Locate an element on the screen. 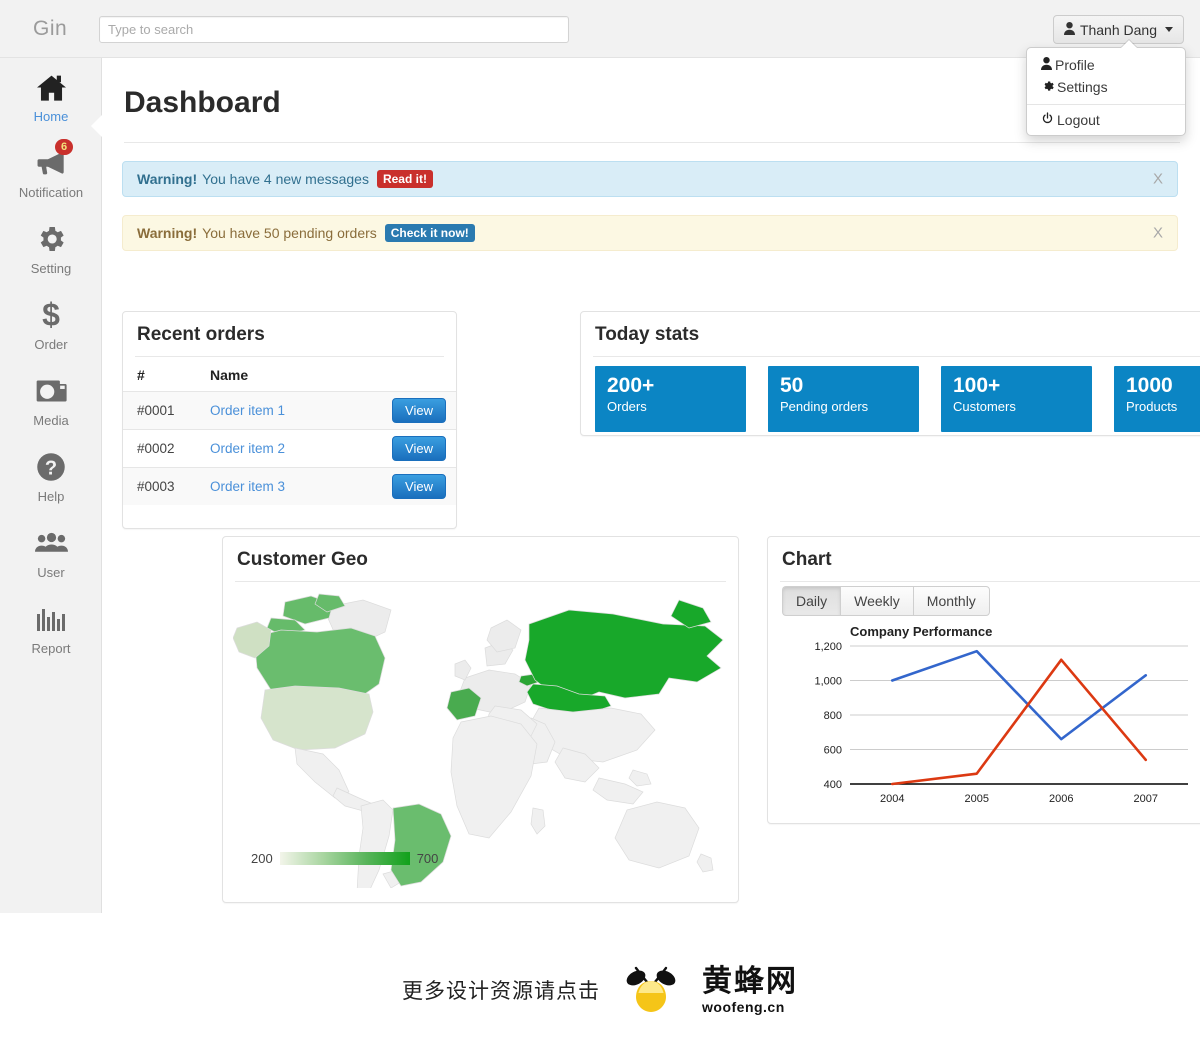 This screenshot has height=1063, width=1200. stat-tile-pending-orders: 50 Pending orders is located at coordinates (843, 399).